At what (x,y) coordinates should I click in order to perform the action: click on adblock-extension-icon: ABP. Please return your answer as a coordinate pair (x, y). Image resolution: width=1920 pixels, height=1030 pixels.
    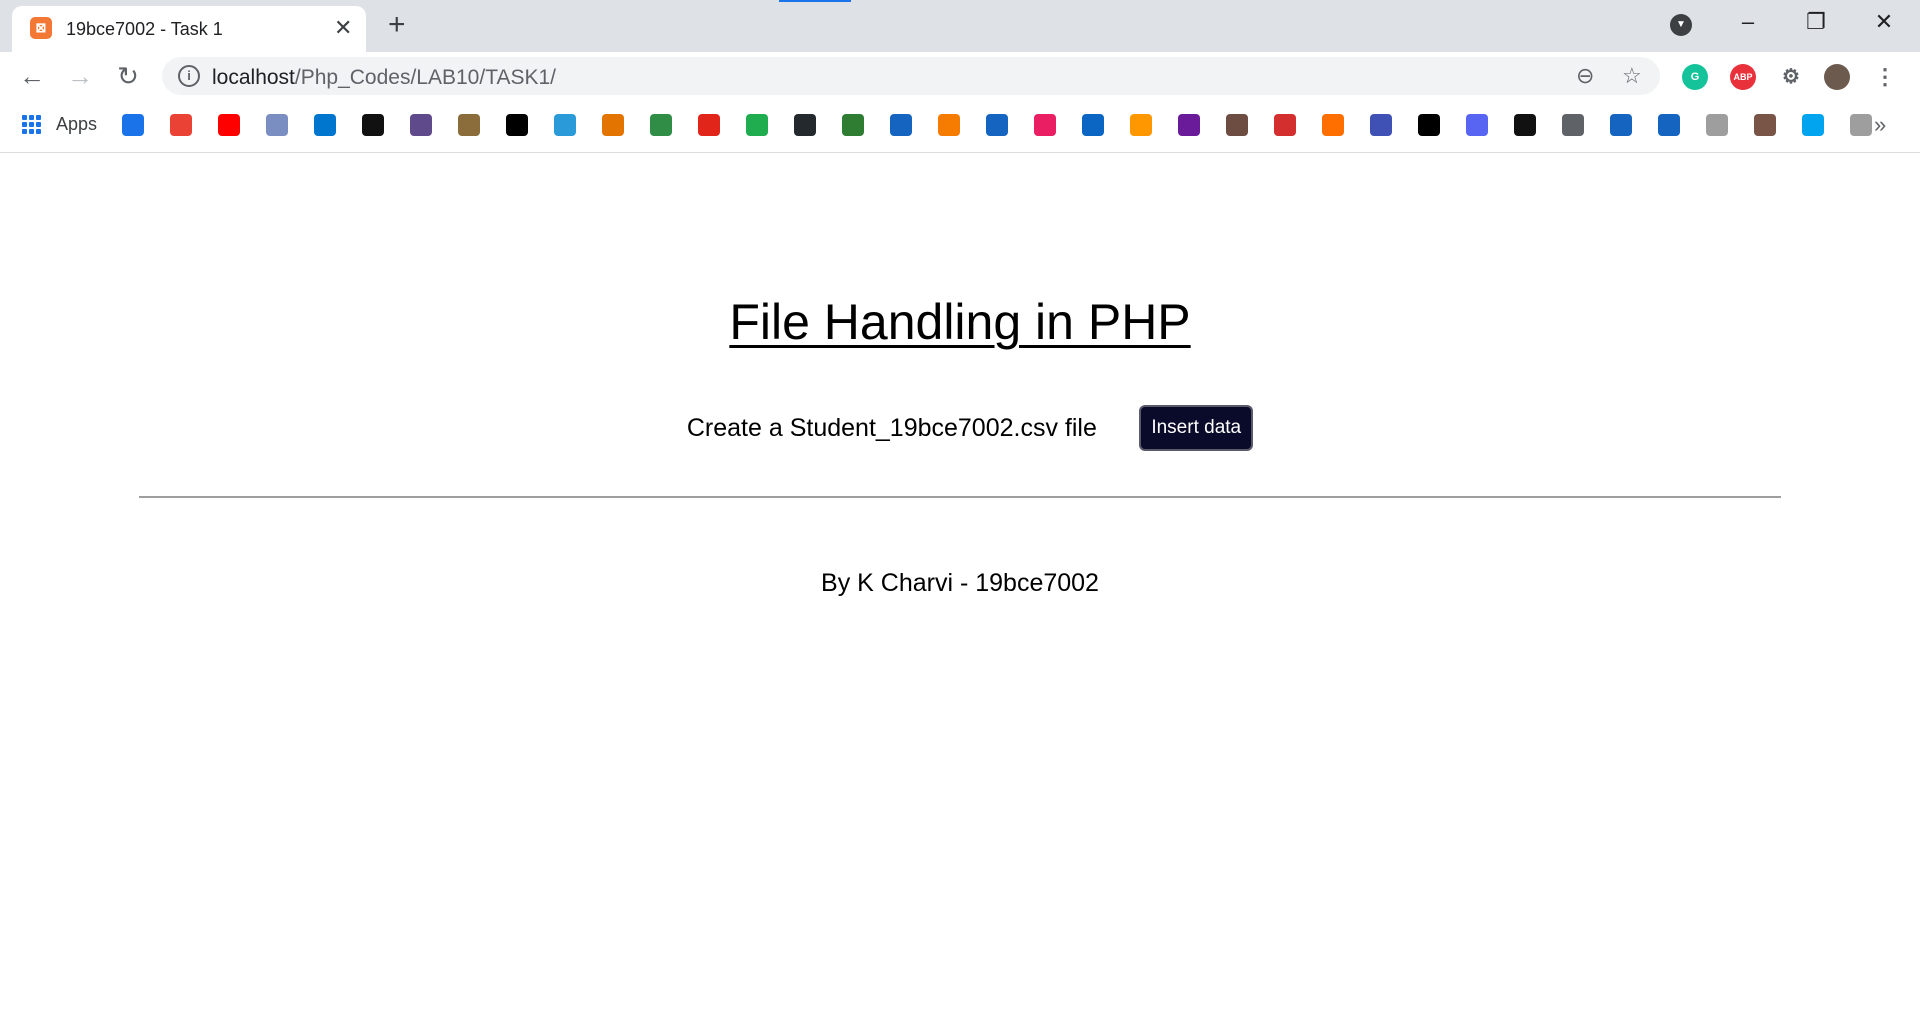
    Looking at the image, I should click on (1743, 77).